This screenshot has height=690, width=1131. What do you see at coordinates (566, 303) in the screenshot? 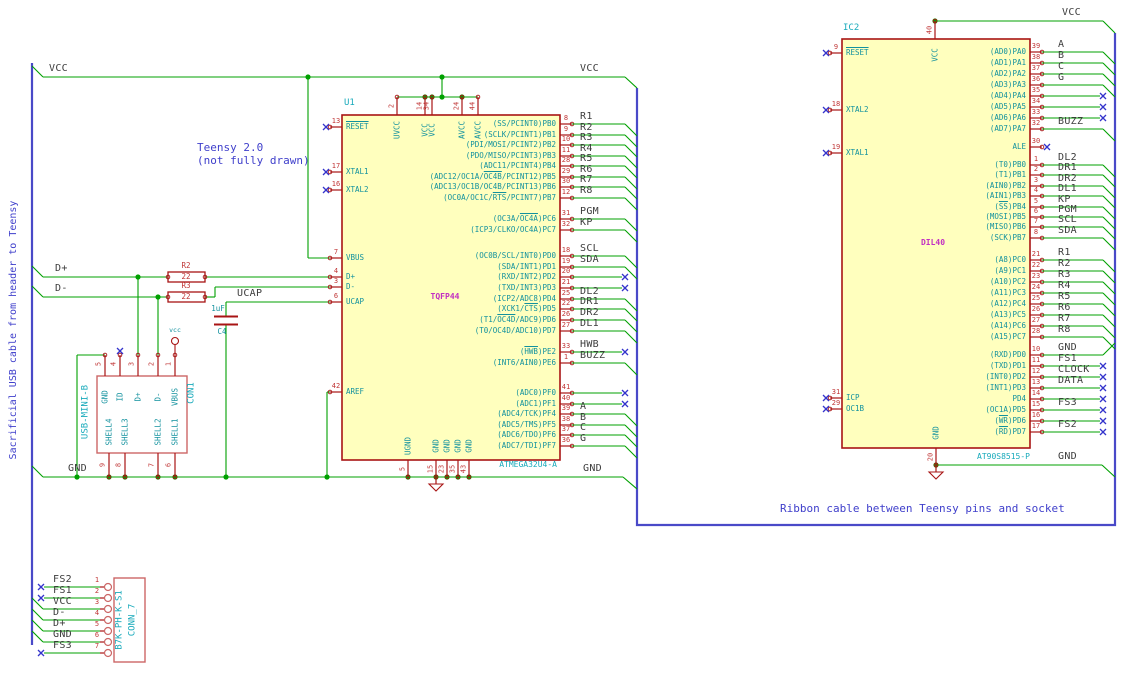
I see `pin-number: 22` at bounding box center [566, 303].